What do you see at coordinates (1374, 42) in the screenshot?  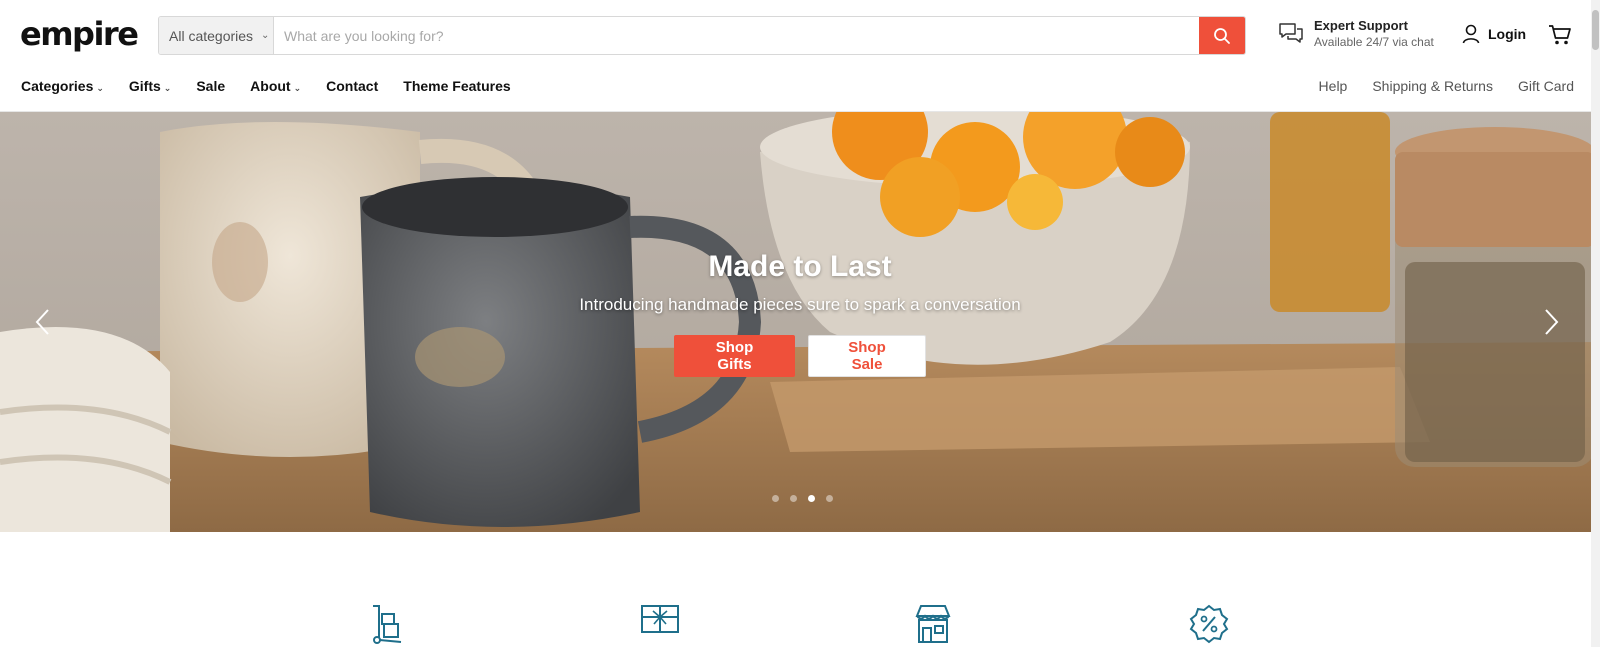 I see `support-subtitle: Available 24/7 via chat` at bounding box center [1374, 42].